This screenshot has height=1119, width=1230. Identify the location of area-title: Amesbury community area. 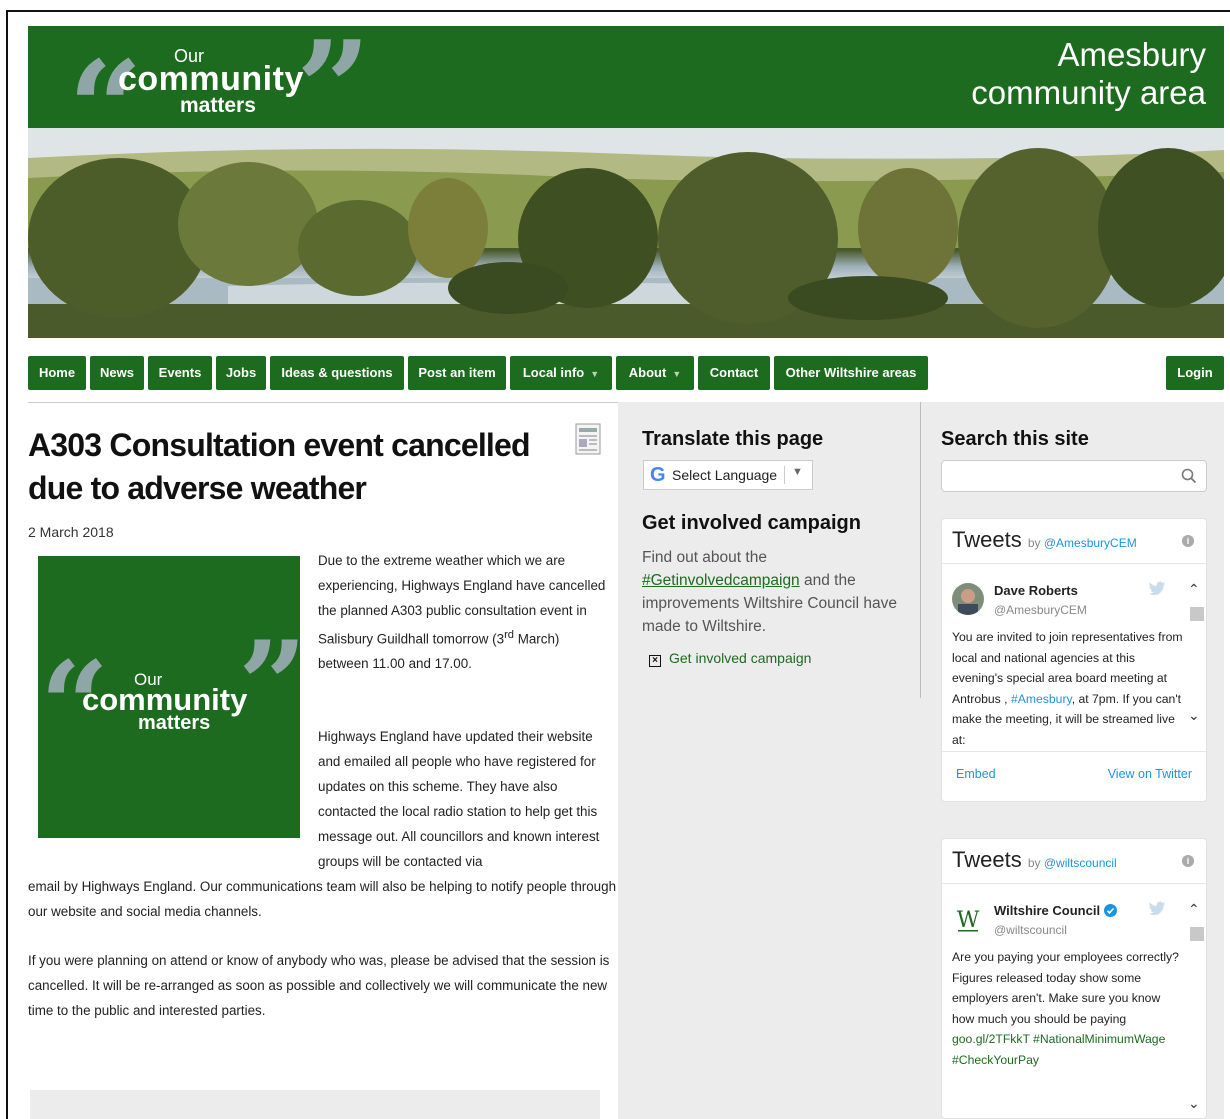
(1088, 74).